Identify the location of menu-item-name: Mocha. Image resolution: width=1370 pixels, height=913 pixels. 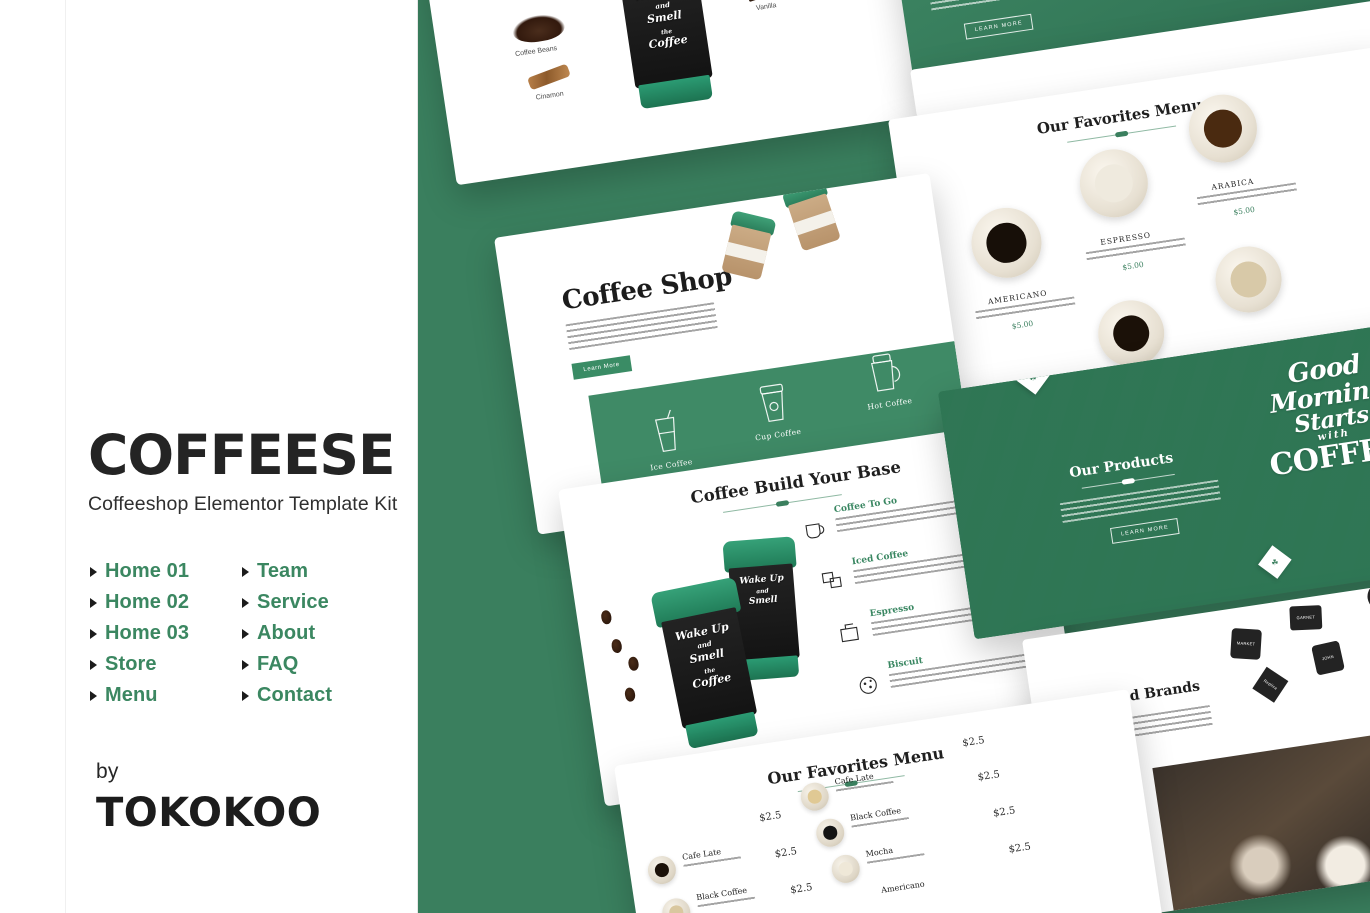
(879, 852).